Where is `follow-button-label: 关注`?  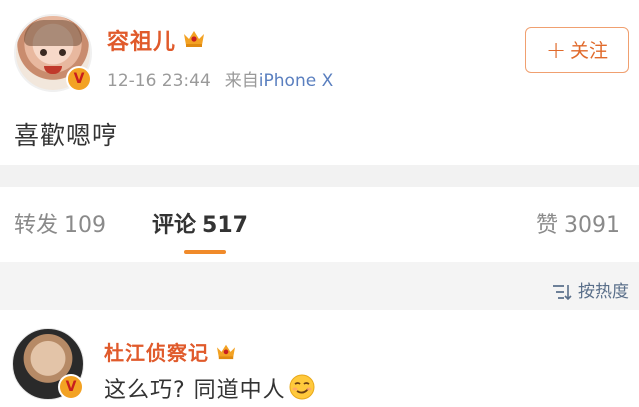 follow-button-label: 关注 is located at coordinates (589, 51).